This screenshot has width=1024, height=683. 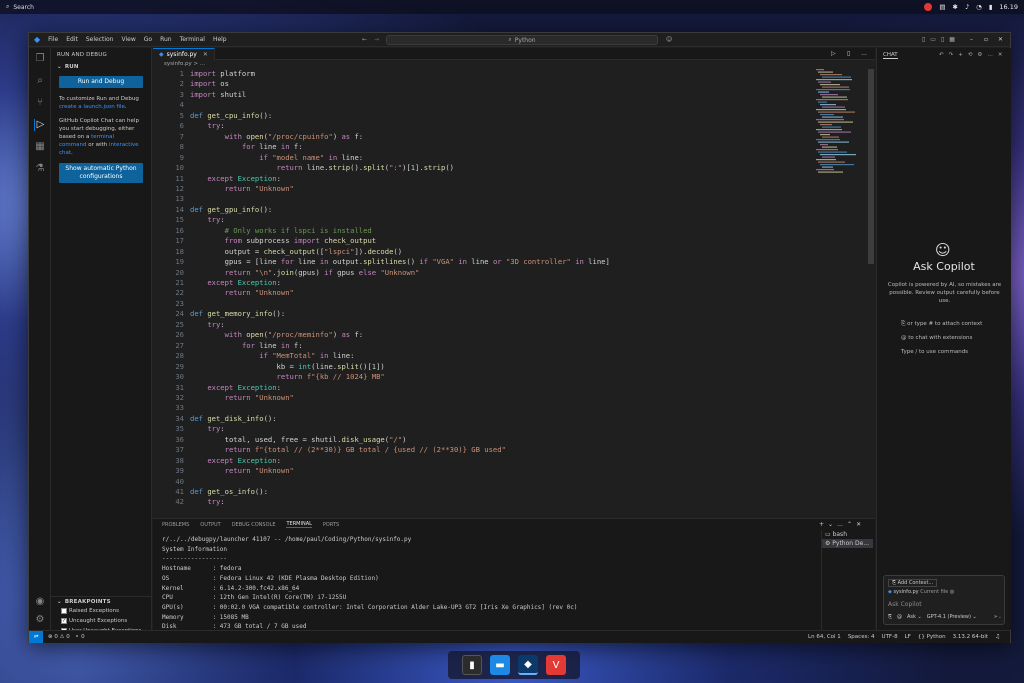 I want to click on vivaldi-tray-icon, so click(x=928, y=7).